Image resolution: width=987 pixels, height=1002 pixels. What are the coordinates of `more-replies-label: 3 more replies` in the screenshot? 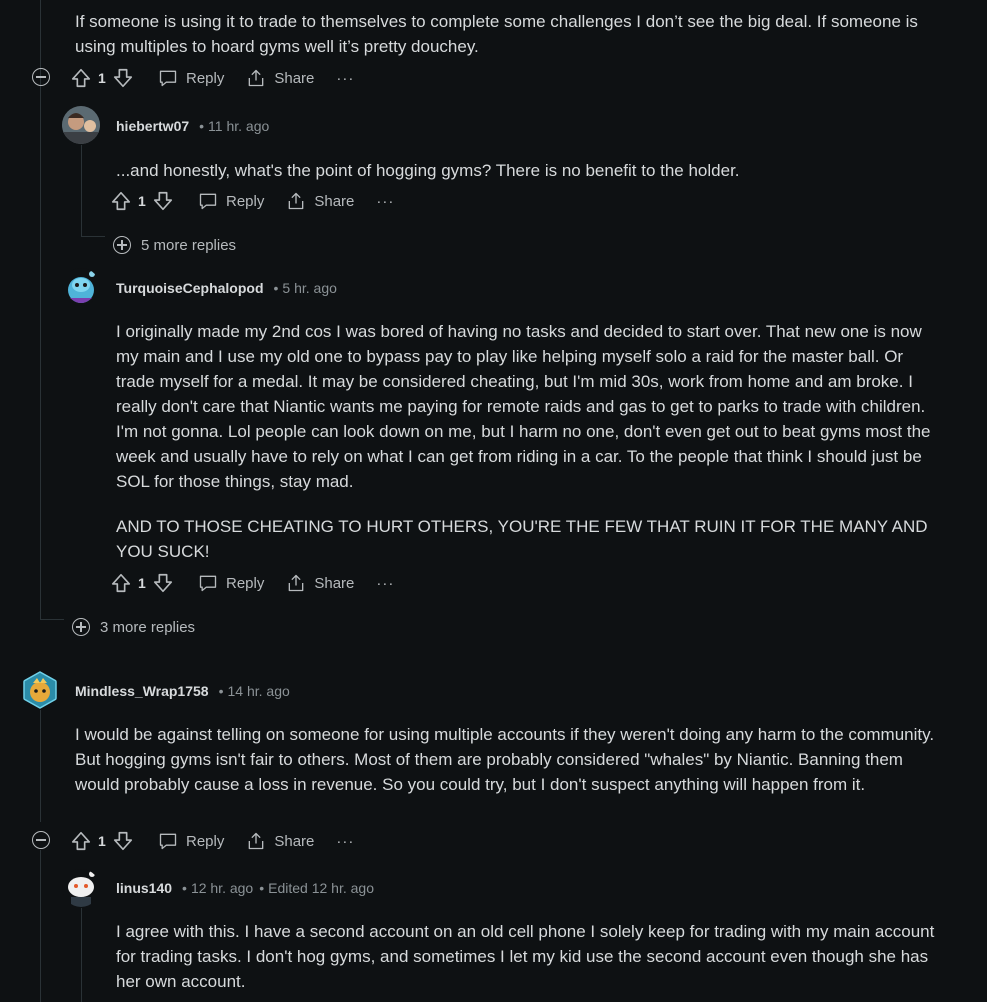 It's located at (148, 627).